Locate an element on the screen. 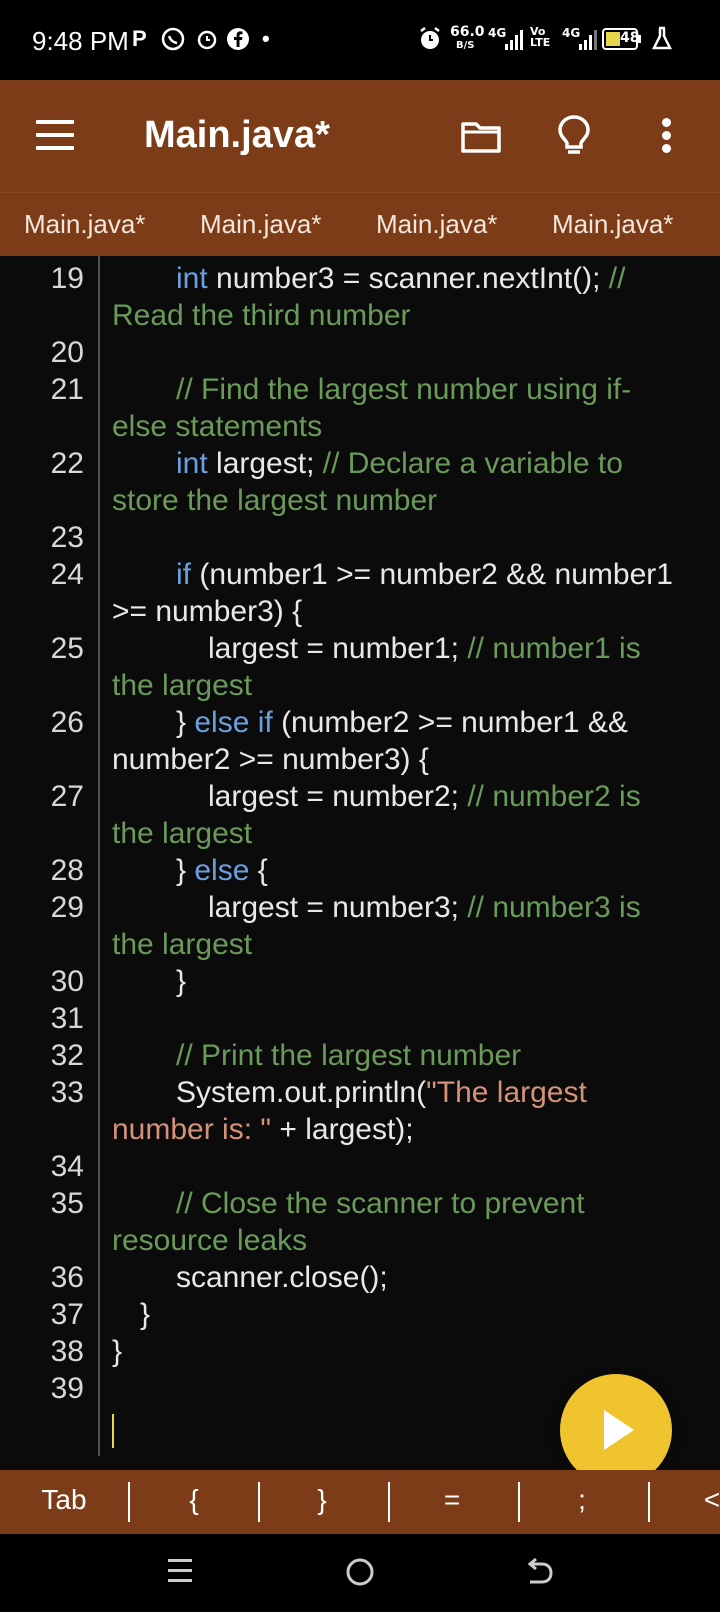 The height and width of the screenshot is (1612, 720). line-number: 38 is located at coordinates (67, 1351).